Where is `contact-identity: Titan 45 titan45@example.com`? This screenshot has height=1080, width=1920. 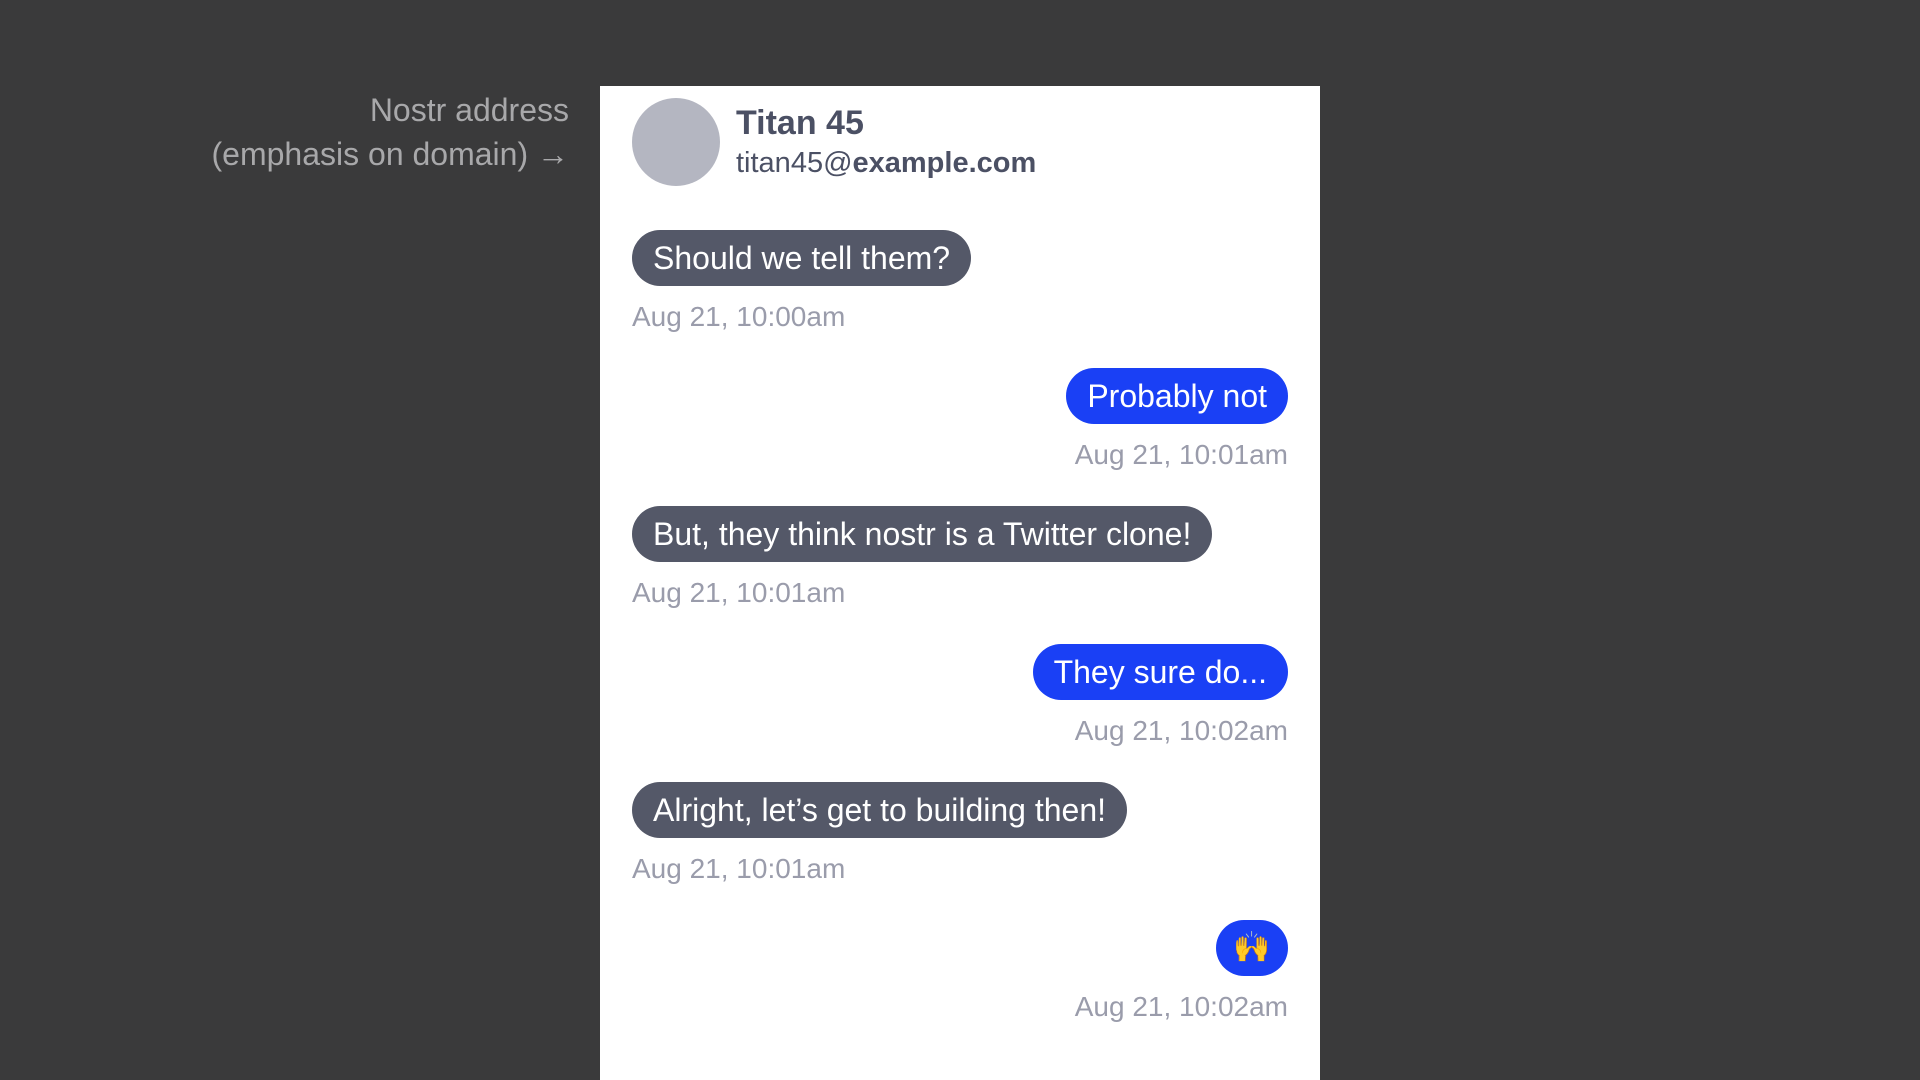 contact-identity: Titan 45 titan45@example.com is located at coordinates (886, 142).